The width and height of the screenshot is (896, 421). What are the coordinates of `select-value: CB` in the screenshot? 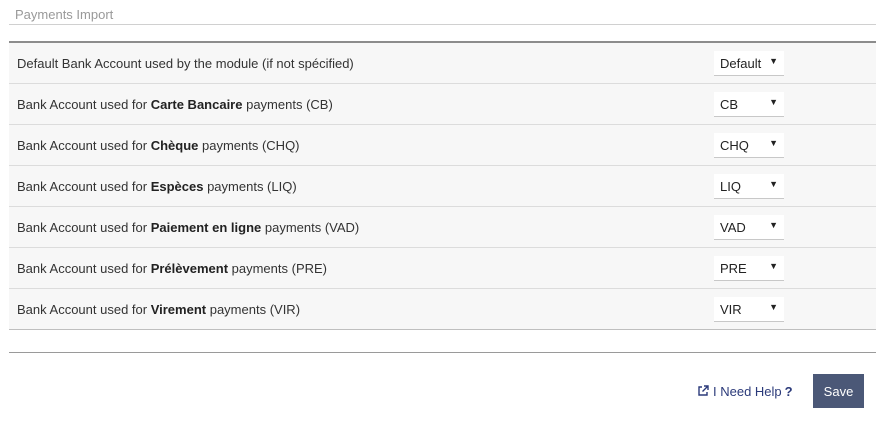 It's located at (729, 104).